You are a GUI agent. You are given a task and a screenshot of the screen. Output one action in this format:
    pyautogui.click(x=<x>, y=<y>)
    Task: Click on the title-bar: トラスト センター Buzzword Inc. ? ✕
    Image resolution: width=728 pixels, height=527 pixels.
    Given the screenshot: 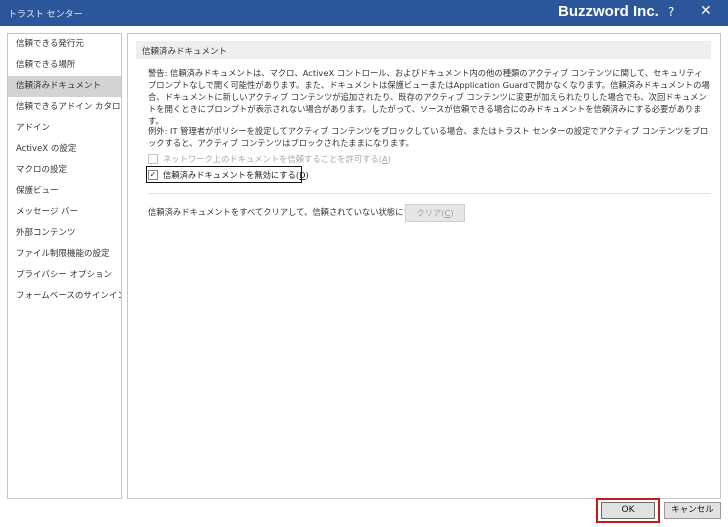 What is the action you would take?
    pyautogui.click(x=364, y=13)
    